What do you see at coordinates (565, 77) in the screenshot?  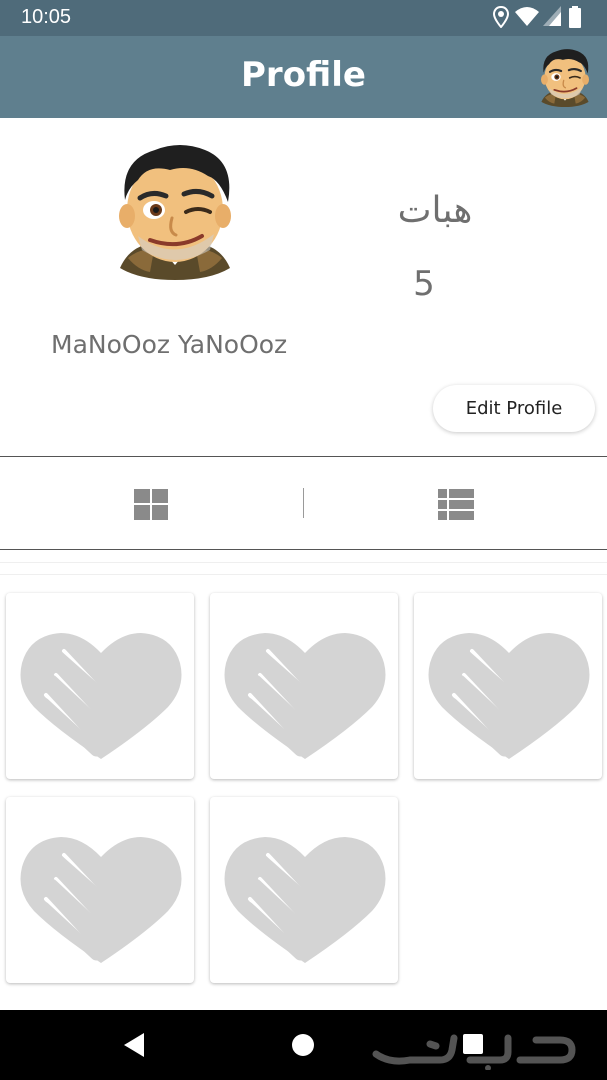 I see `avatar` at bounding box center [565, 77].